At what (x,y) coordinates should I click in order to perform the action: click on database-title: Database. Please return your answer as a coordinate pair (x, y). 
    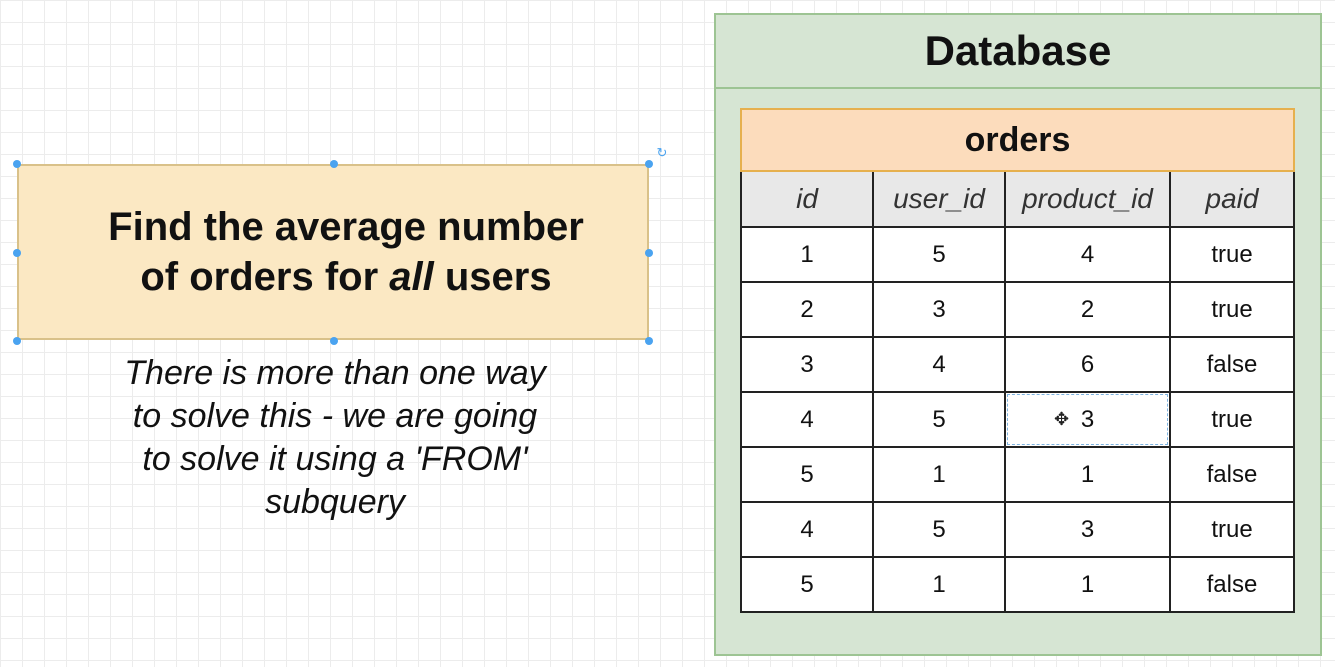
    Looking at the image, I should click on (1018, 50).